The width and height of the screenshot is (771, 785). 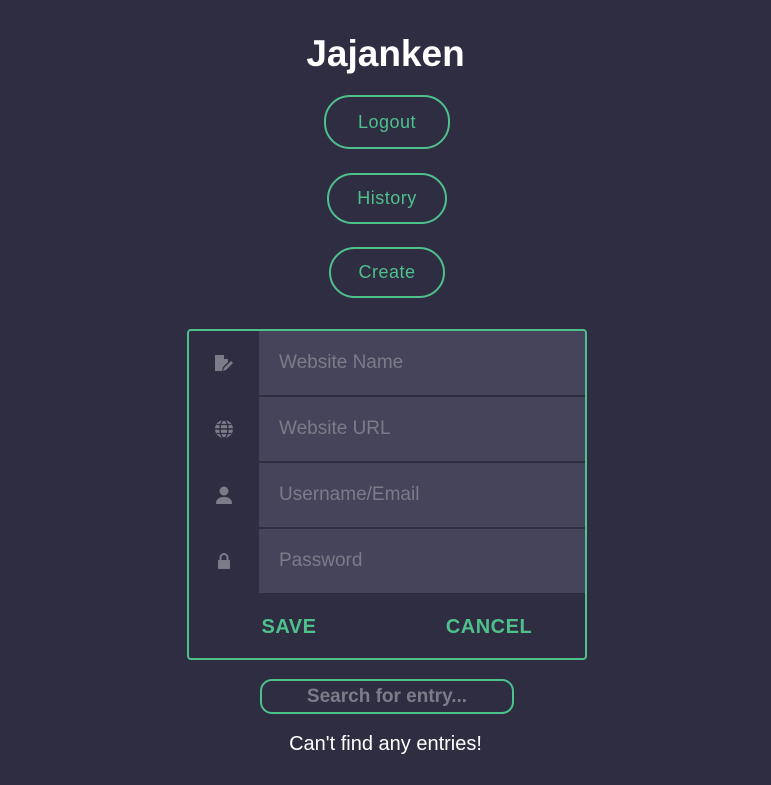 What do you see at coordinates (224, 363) in the screenshot?
I see `edit-document-icon` at bounding box center [224, 363].